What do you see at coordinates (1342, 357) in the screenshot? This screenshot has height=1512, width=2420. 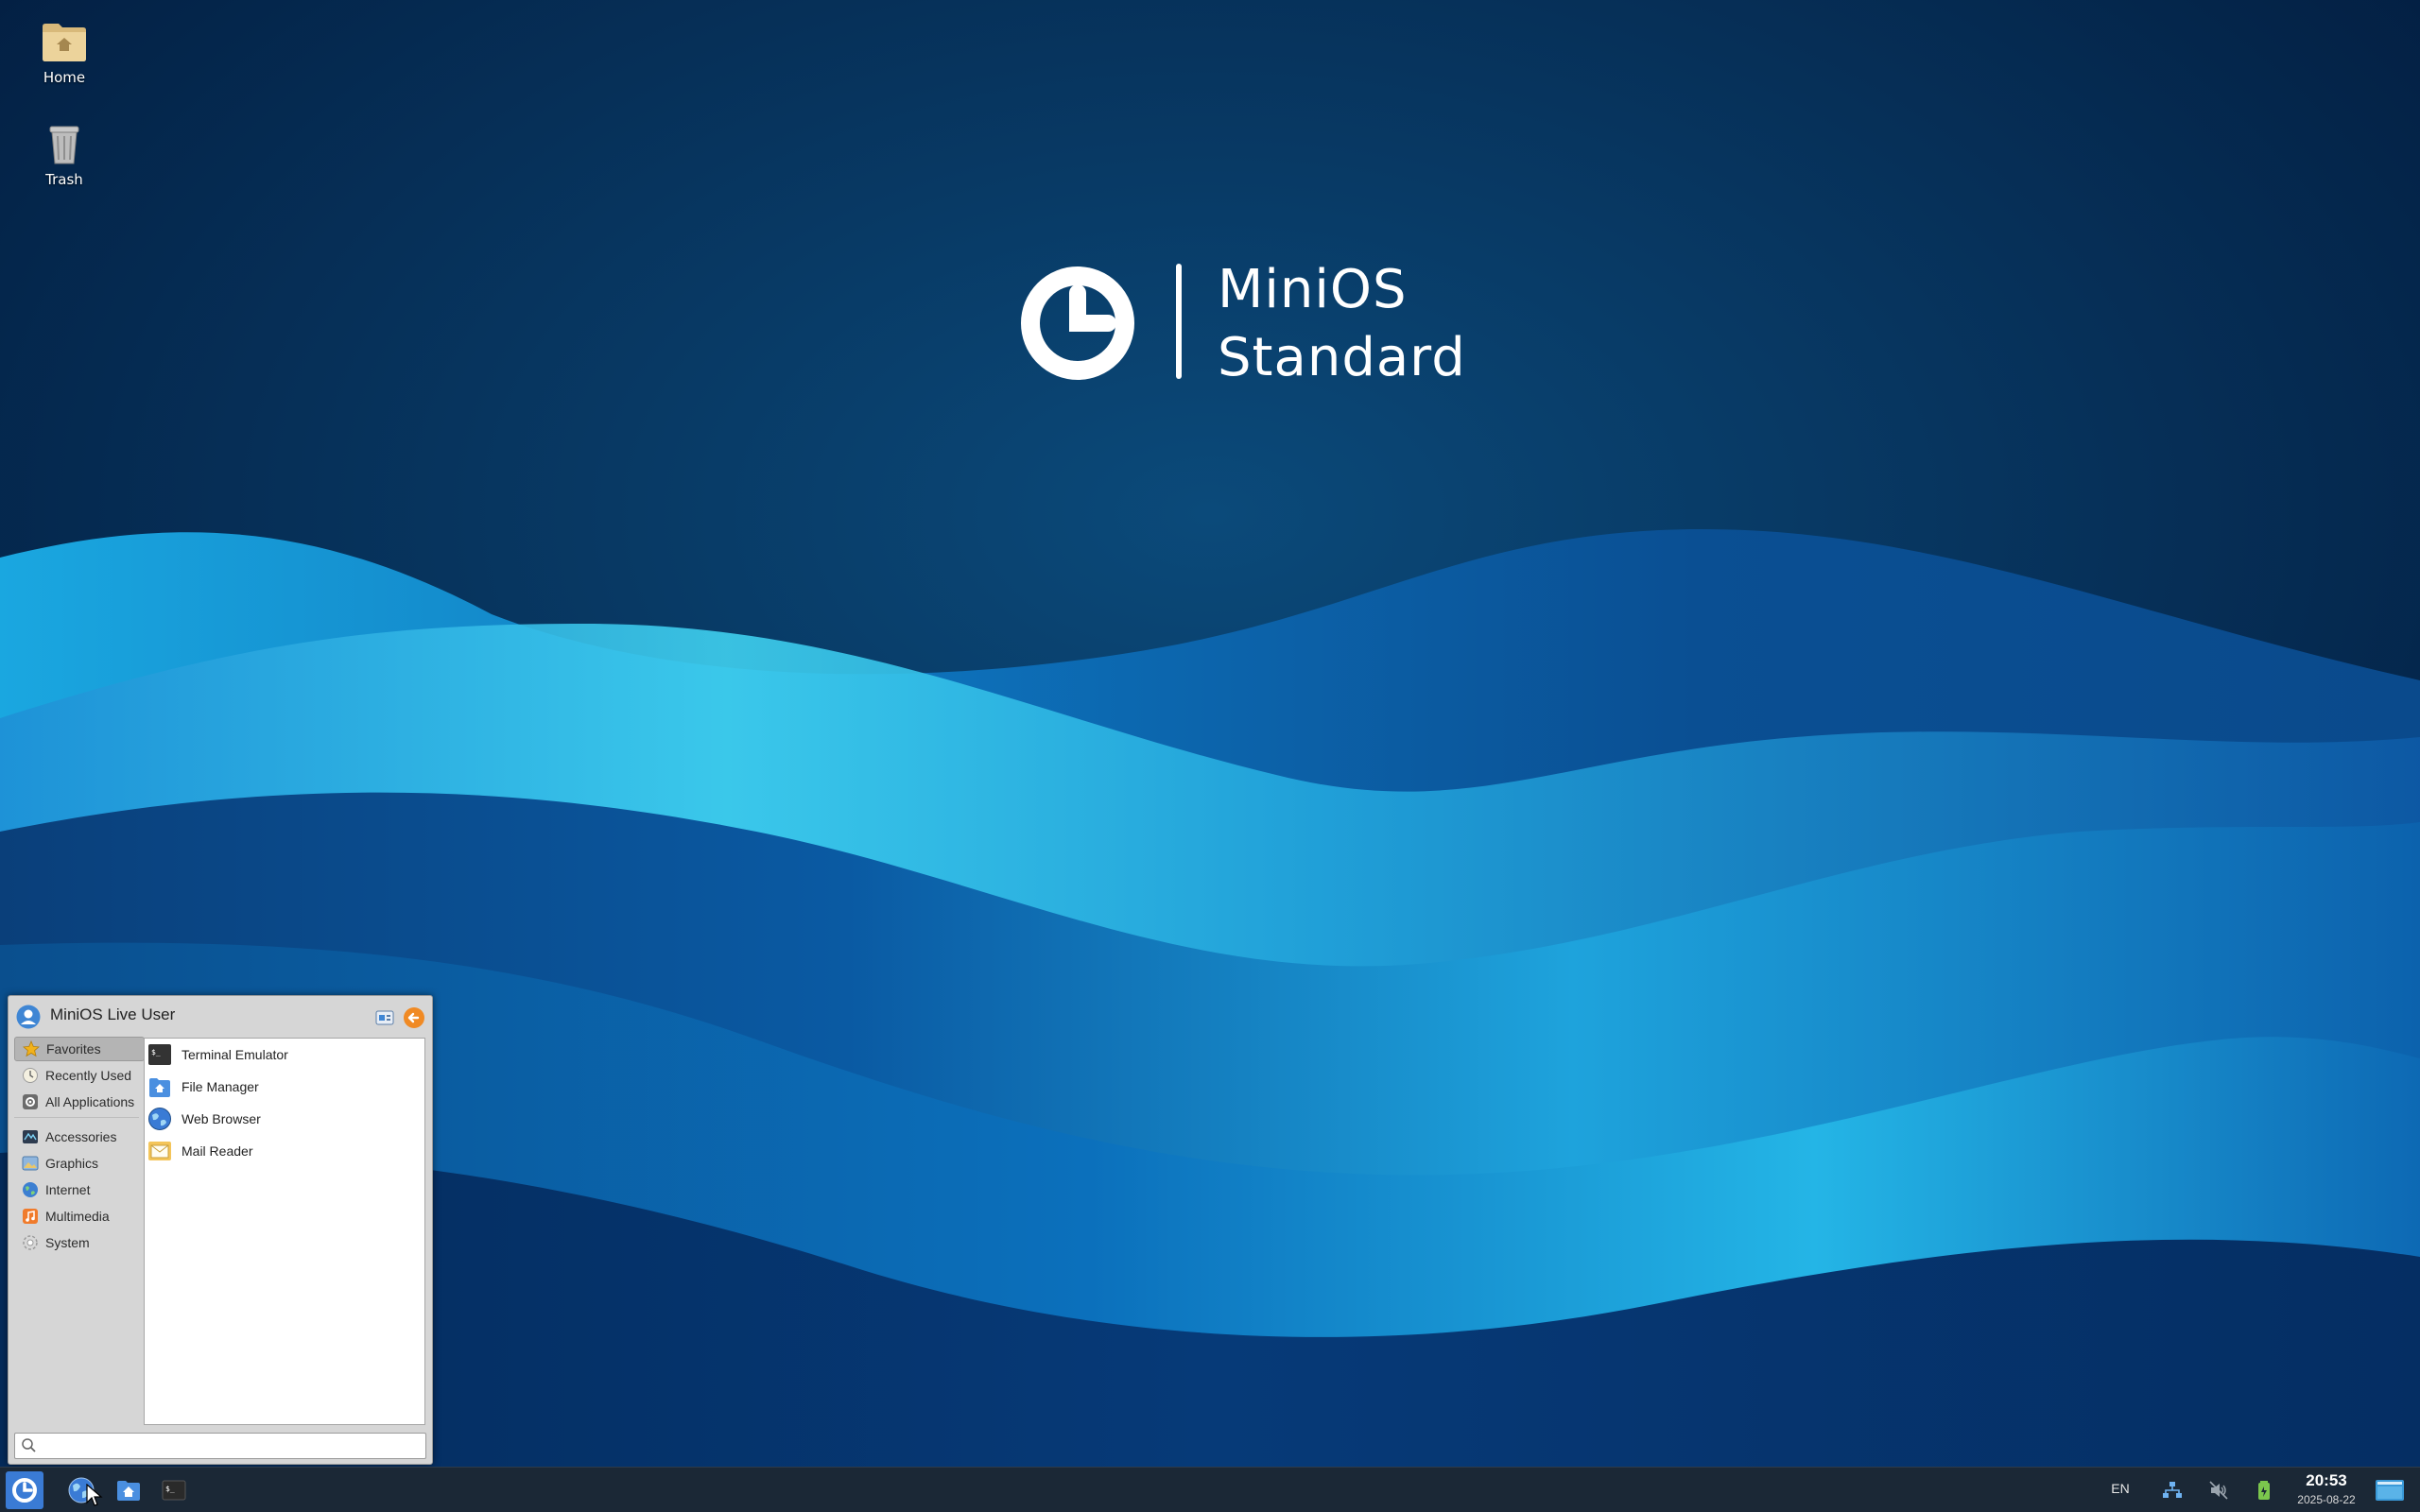 I see `brand-edition: Standard` at bounding box center [1342, 357].